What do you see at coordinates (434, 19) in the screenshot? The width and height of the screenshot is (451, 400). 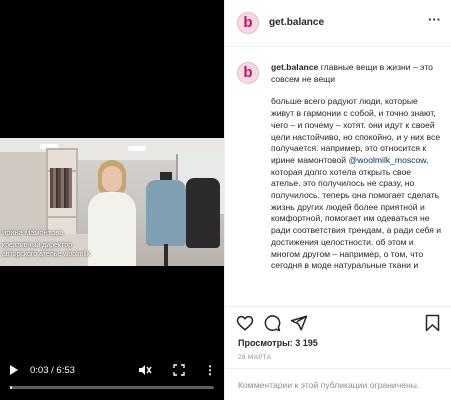 I see `more-icon: ···` at bounding box center [434, 19].